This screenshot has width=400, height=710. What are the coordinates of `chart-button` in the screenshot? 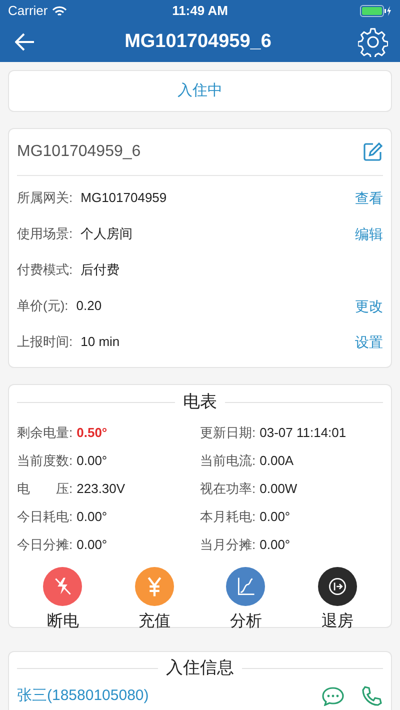 It's located at (246, 586).